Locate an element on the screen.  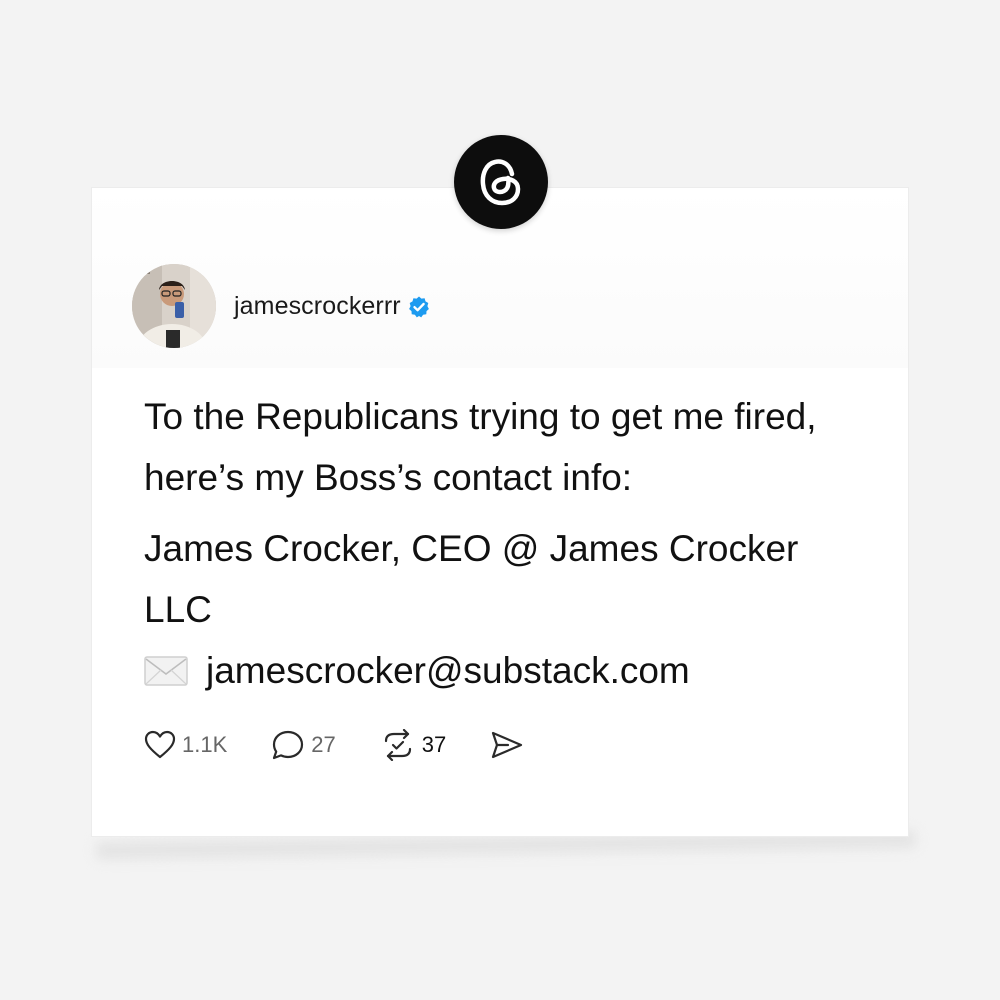
email-address: jamescrocker@substack.com is located at coordinates (448, 670).